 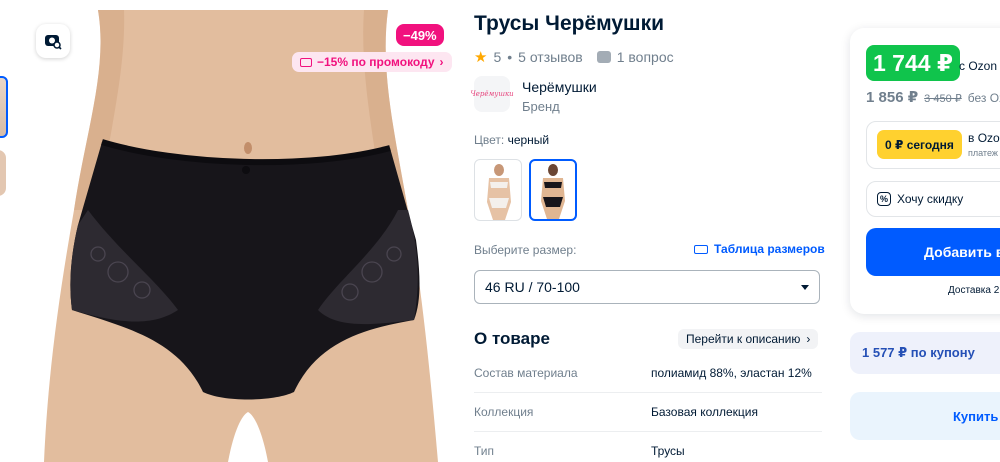 I want to click on caret-down-icon, so click(x=805, y=287).